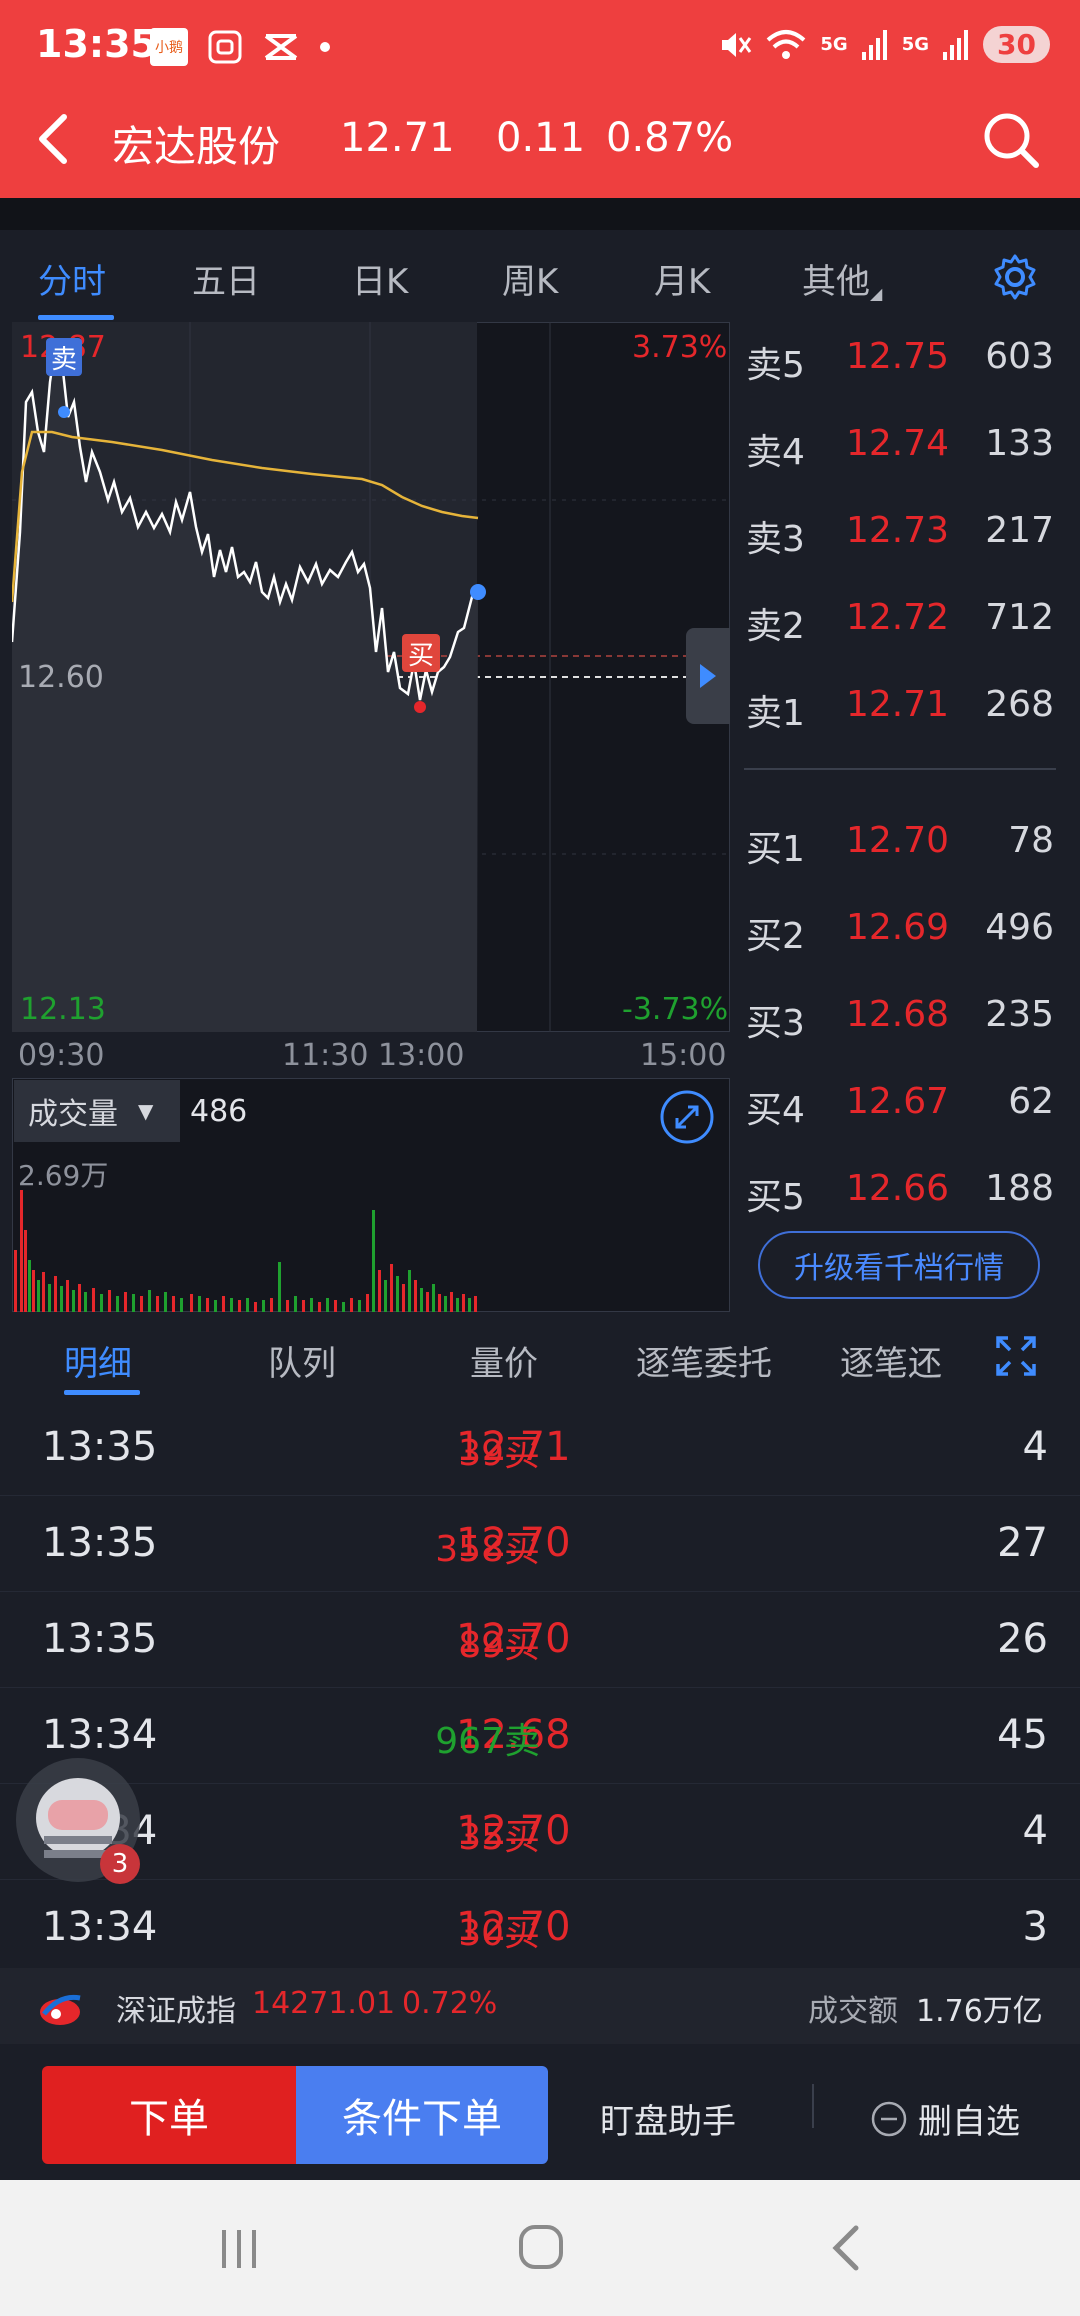 The image size is (1080, 2316). I want to click on tab-queue: 队列, so click(302, 1360).